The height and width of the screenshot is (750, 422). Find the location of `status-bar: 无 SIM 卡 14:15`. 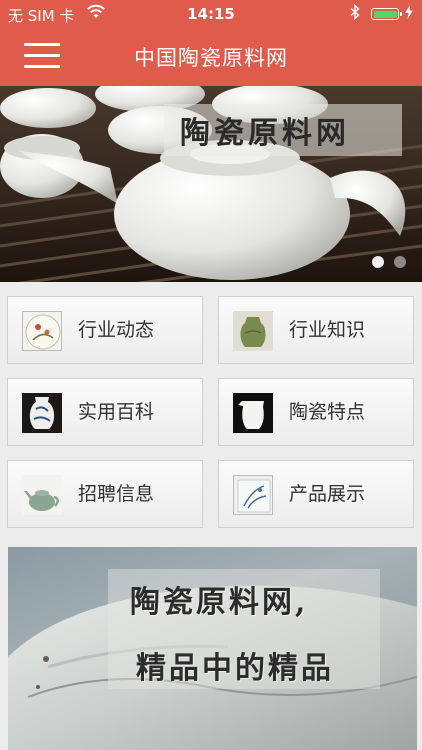

status-bar: 无 SIM 卡 14:15 is located at coordinates (211, 14).